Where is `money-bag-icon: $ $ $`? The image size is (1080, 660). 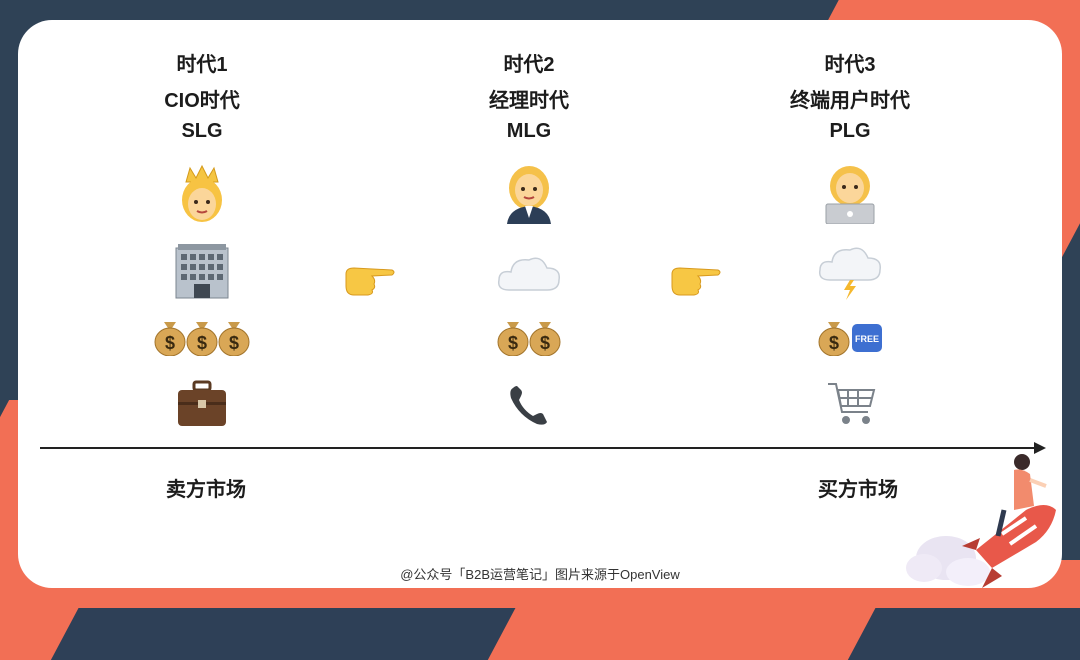
money-bag-icon: $ $ $ is located at coordinates (202, 339).